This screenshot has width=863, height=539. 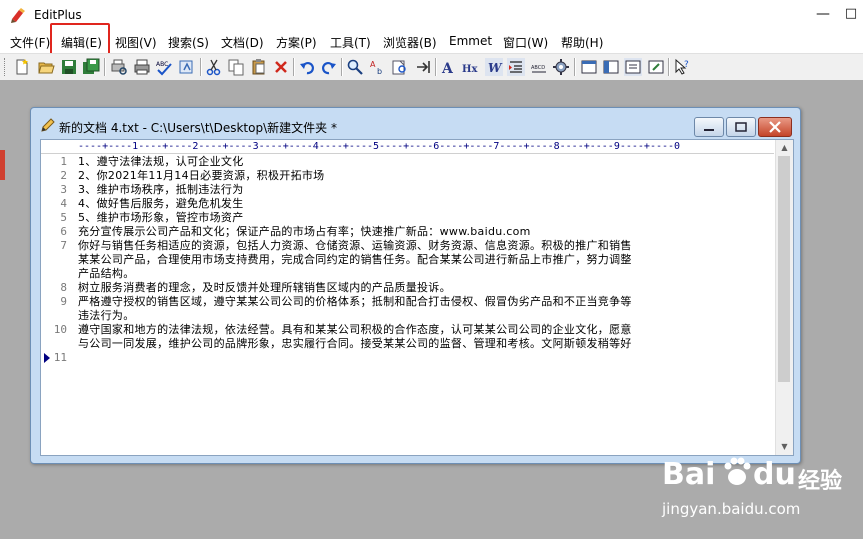 What do you see at coordinates (56, 304) in the screenshot?
I see `line-number-gutter: 1 2 3 4 5 6 7 8 9 10 11` at bounding box center [56, 304].